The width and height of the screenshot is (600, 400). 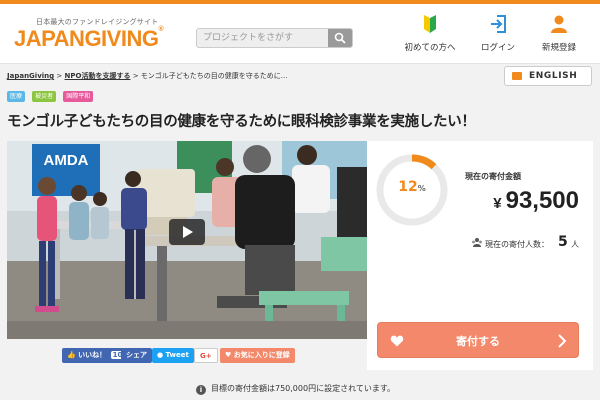 What do you see at coordinates (497, 203) in the screenshot?
I see `currency-symbol: ¥` at bounding box center [497, 203].